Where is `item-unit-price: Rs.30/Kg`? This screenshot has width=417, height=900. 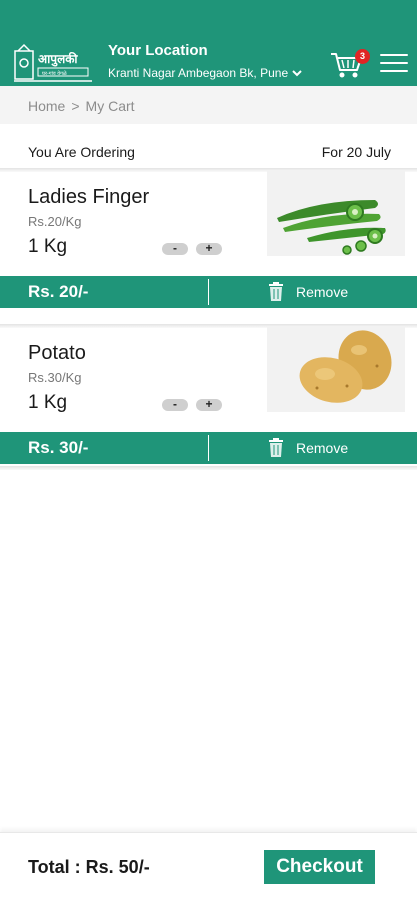 item-unit-price: Rs.30/Kg is located at coordinates (55, 377).